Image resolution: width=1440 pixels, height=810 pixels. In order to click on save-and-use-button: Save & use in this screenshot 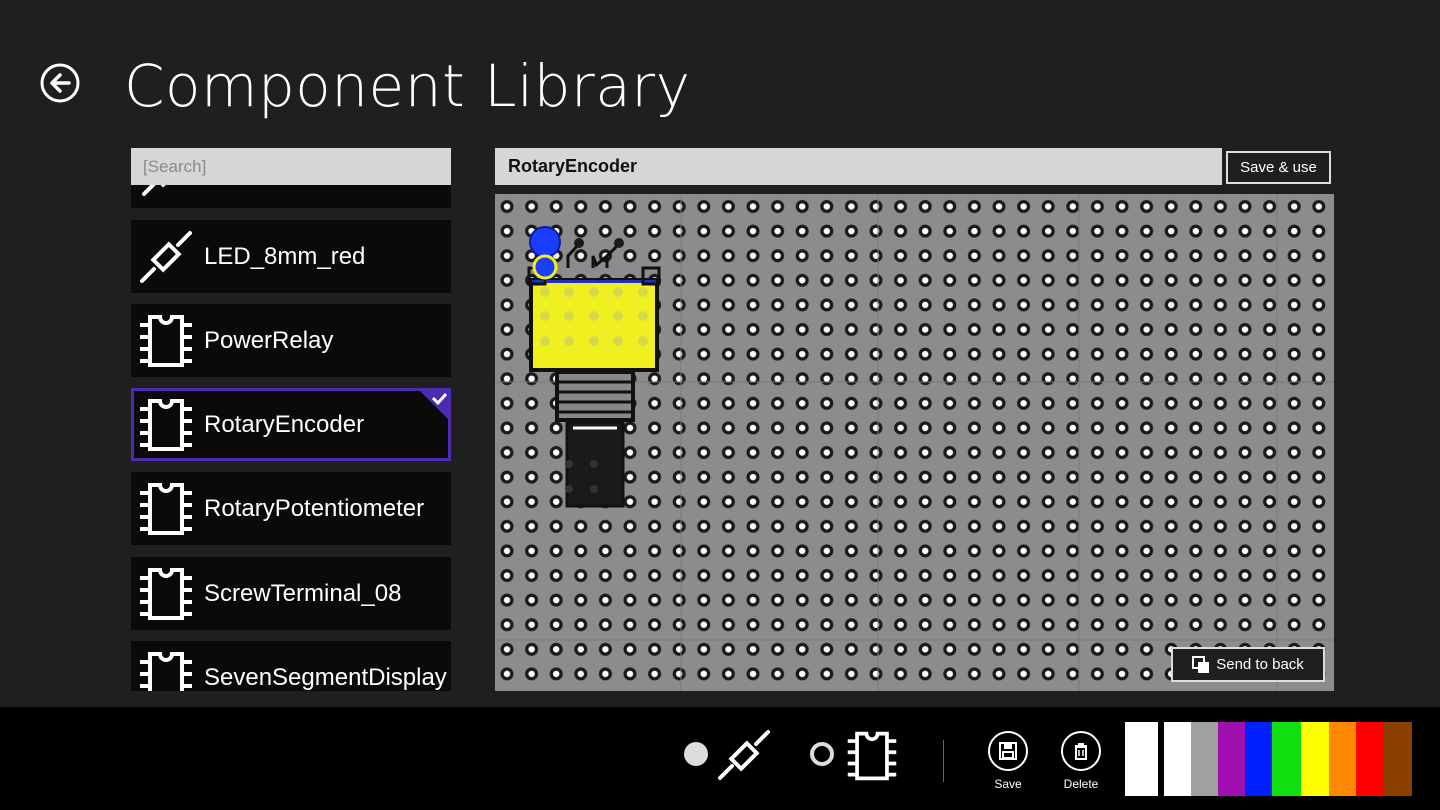, I will do `click(1278, 167)`.